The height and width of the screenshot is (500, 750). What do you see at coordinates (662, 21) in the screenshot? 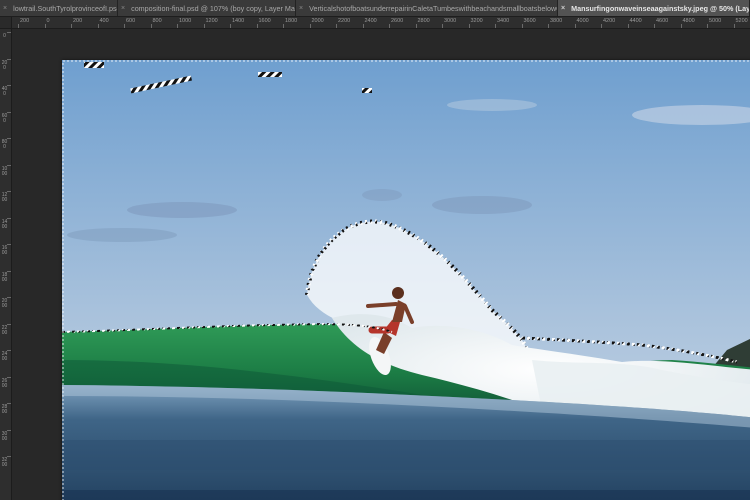
I see `ruler-tick-label: 4600` at bounding box center [662, 21].